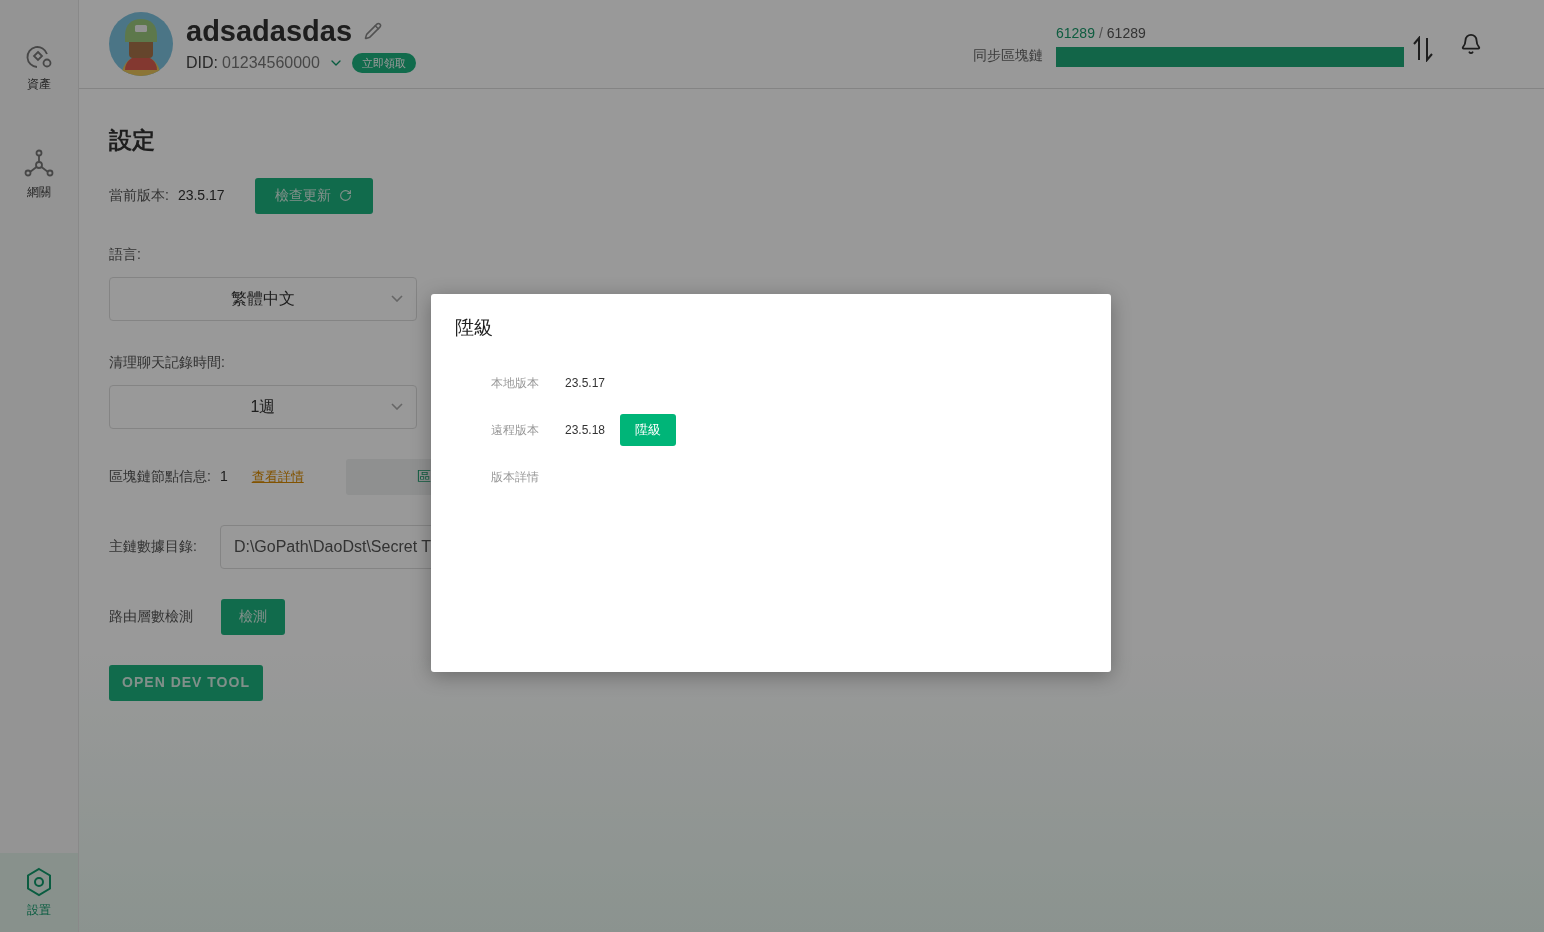 The width and height of the screenshot is (1544, 932). What do you see at coordinates (201, 195) in the screenshot?
I see `version-value: 23.5.17` at bounding box center [201, 195].